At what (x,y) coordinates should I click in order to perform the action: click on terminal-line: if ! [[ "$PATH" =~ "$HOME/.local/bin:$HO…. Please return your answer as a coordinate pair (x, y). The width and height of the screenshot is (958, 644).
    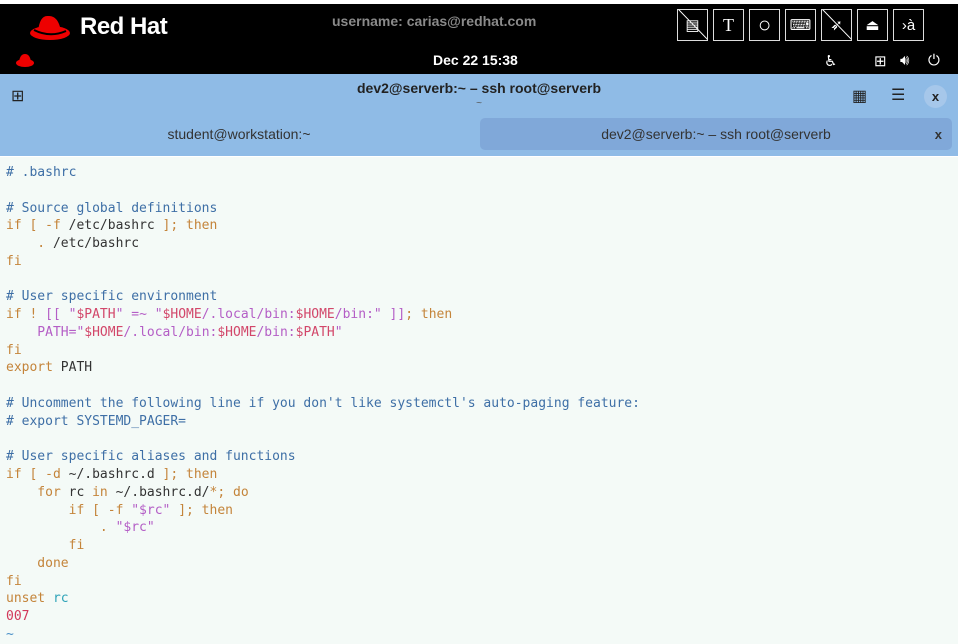
    Looking at the image, I should click on (482, 315).